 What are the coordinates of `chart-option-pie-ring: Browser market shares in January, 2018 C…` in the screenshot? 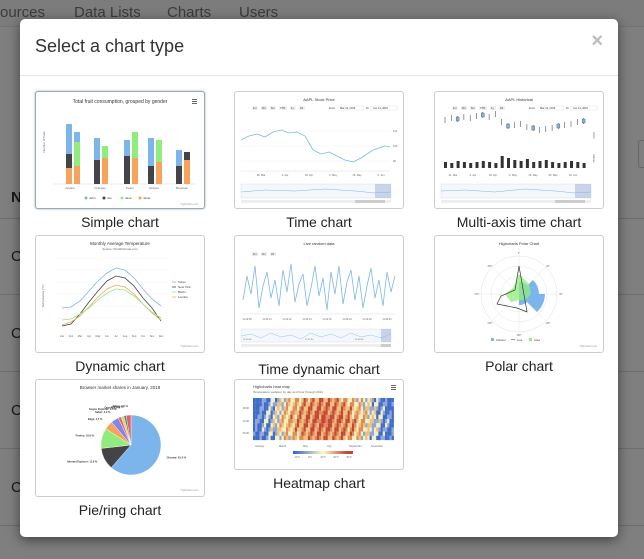 It's located at (120, 448).